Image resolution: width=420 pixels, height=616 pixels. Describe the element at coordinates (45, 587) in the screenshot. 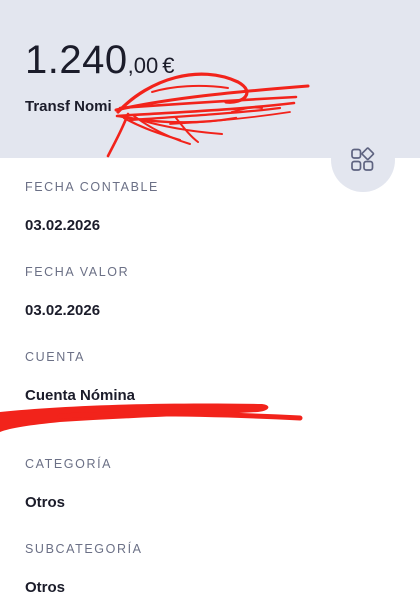

I see `subcategoria-value: Otros` at that location.